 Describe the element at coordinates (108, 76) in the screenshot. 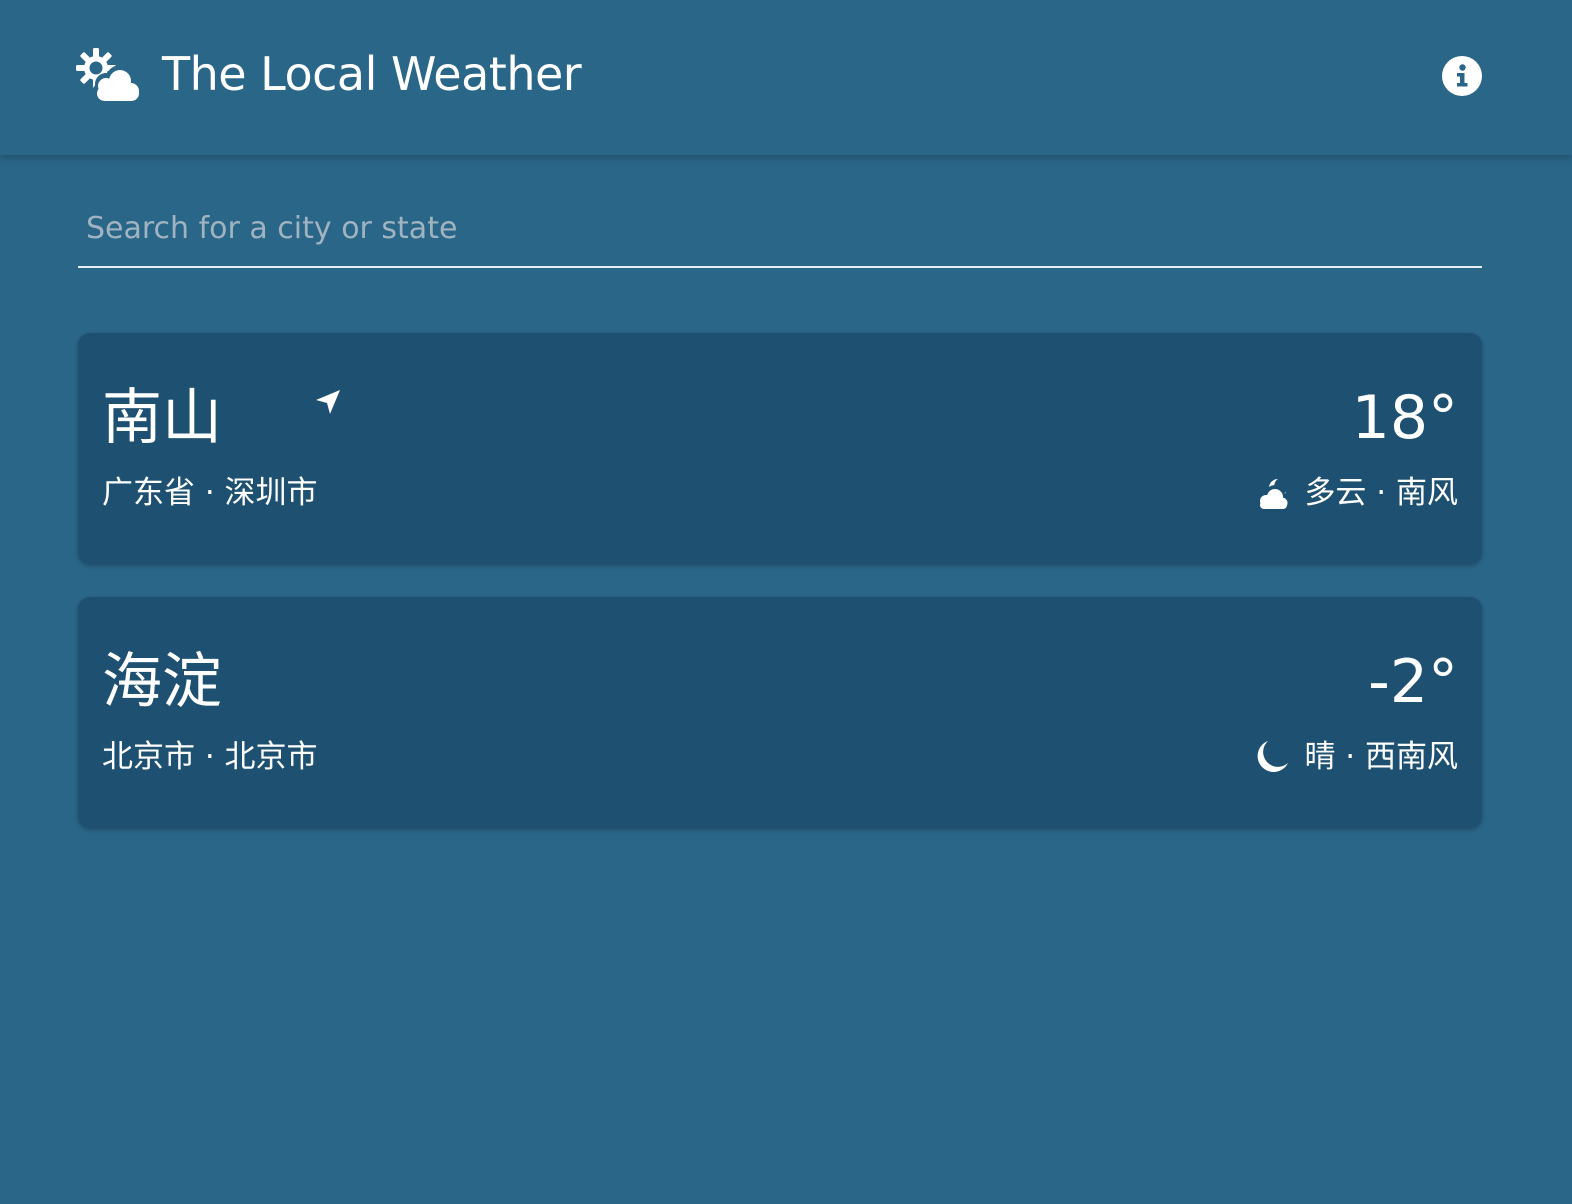

I see `sun-cloud-icon` at that location.